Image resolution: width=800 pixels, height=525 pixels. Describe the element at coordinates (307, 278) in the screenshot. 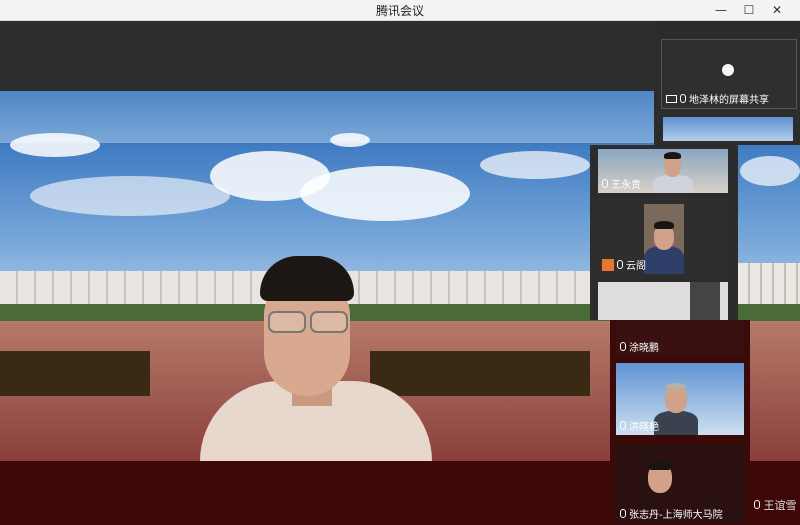

I see `speaker-hair` at that location.